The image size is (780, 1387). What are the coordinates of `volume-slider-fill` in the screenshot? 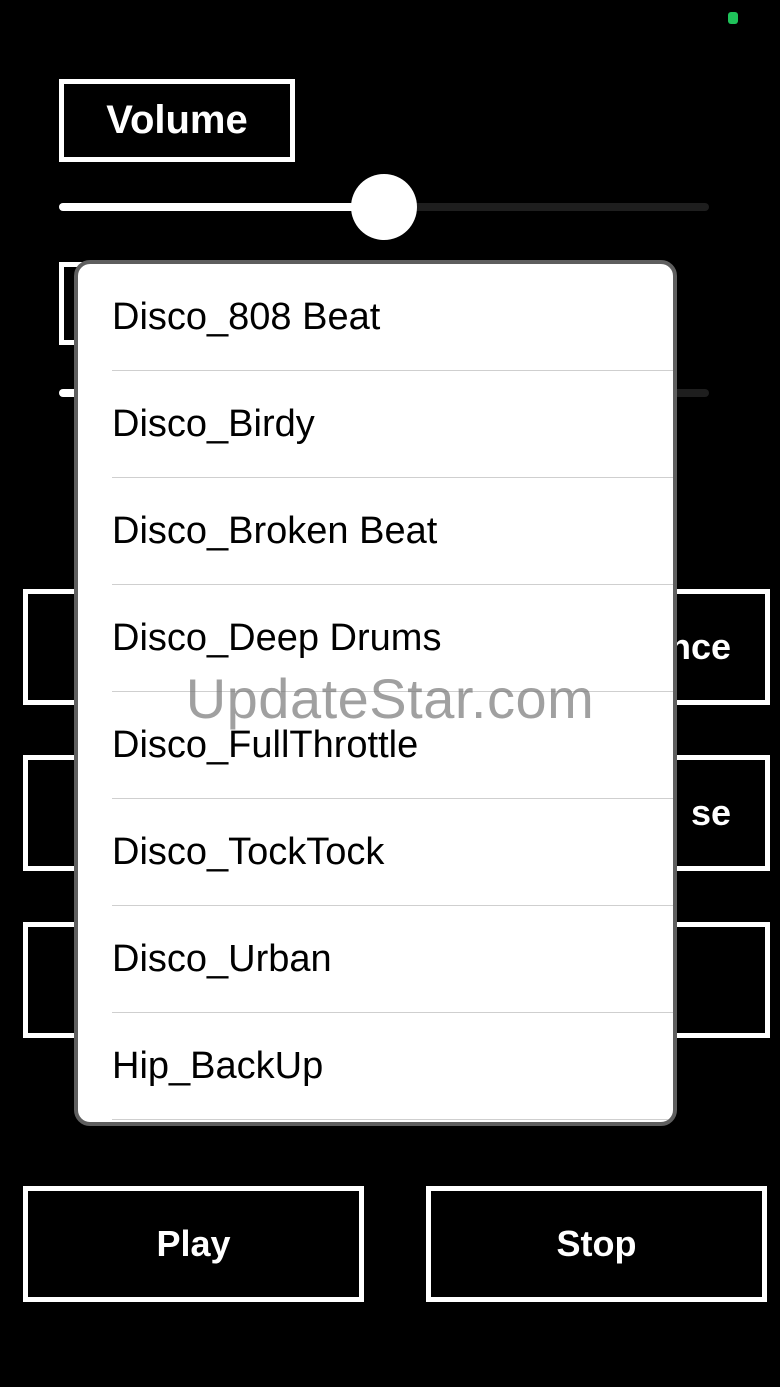 It's located at (221, 207).